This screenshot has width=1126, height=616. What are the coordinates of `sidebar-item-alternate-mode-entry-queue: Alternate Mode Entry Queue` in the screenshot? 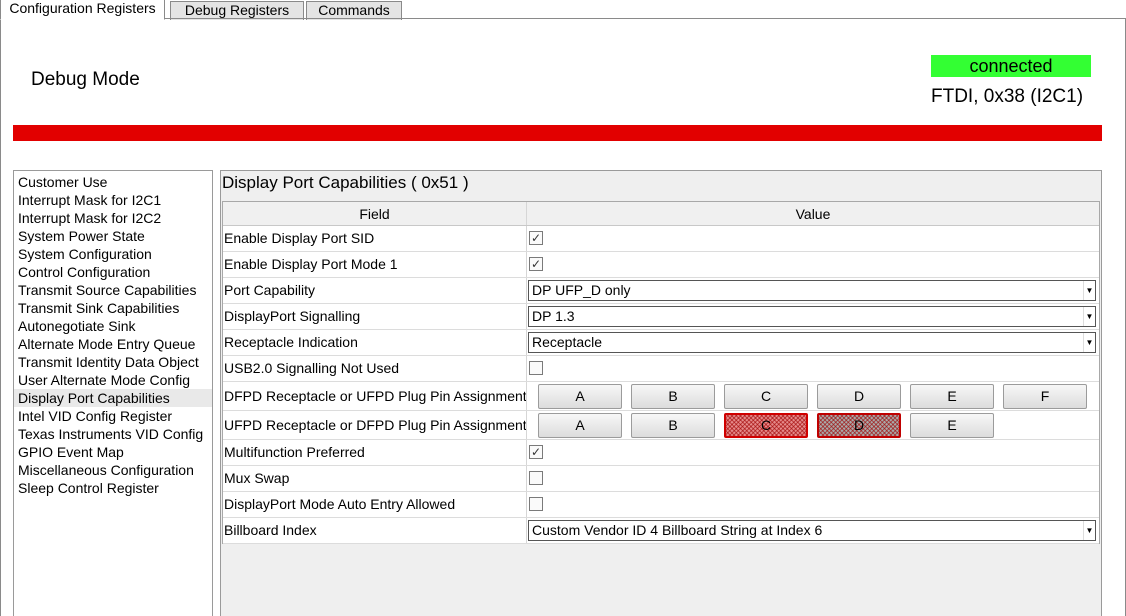 It's located at (113, 344).